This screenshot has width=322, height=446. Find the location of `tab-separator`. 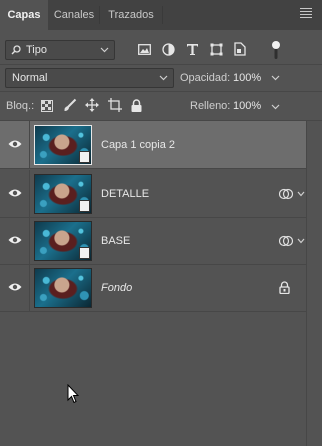

tab-separator is located at coordinates (162, 15).